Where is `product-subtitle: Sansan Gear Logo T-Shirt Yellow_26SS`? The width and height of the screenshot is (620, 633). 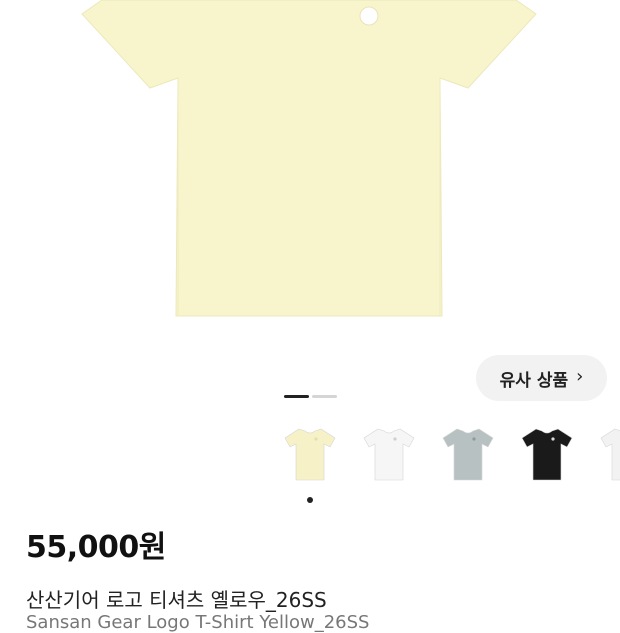 product-subtitle: Sansan Gear Logo T-Shirt Yellow_26SS is located at coordinates (198, 622).